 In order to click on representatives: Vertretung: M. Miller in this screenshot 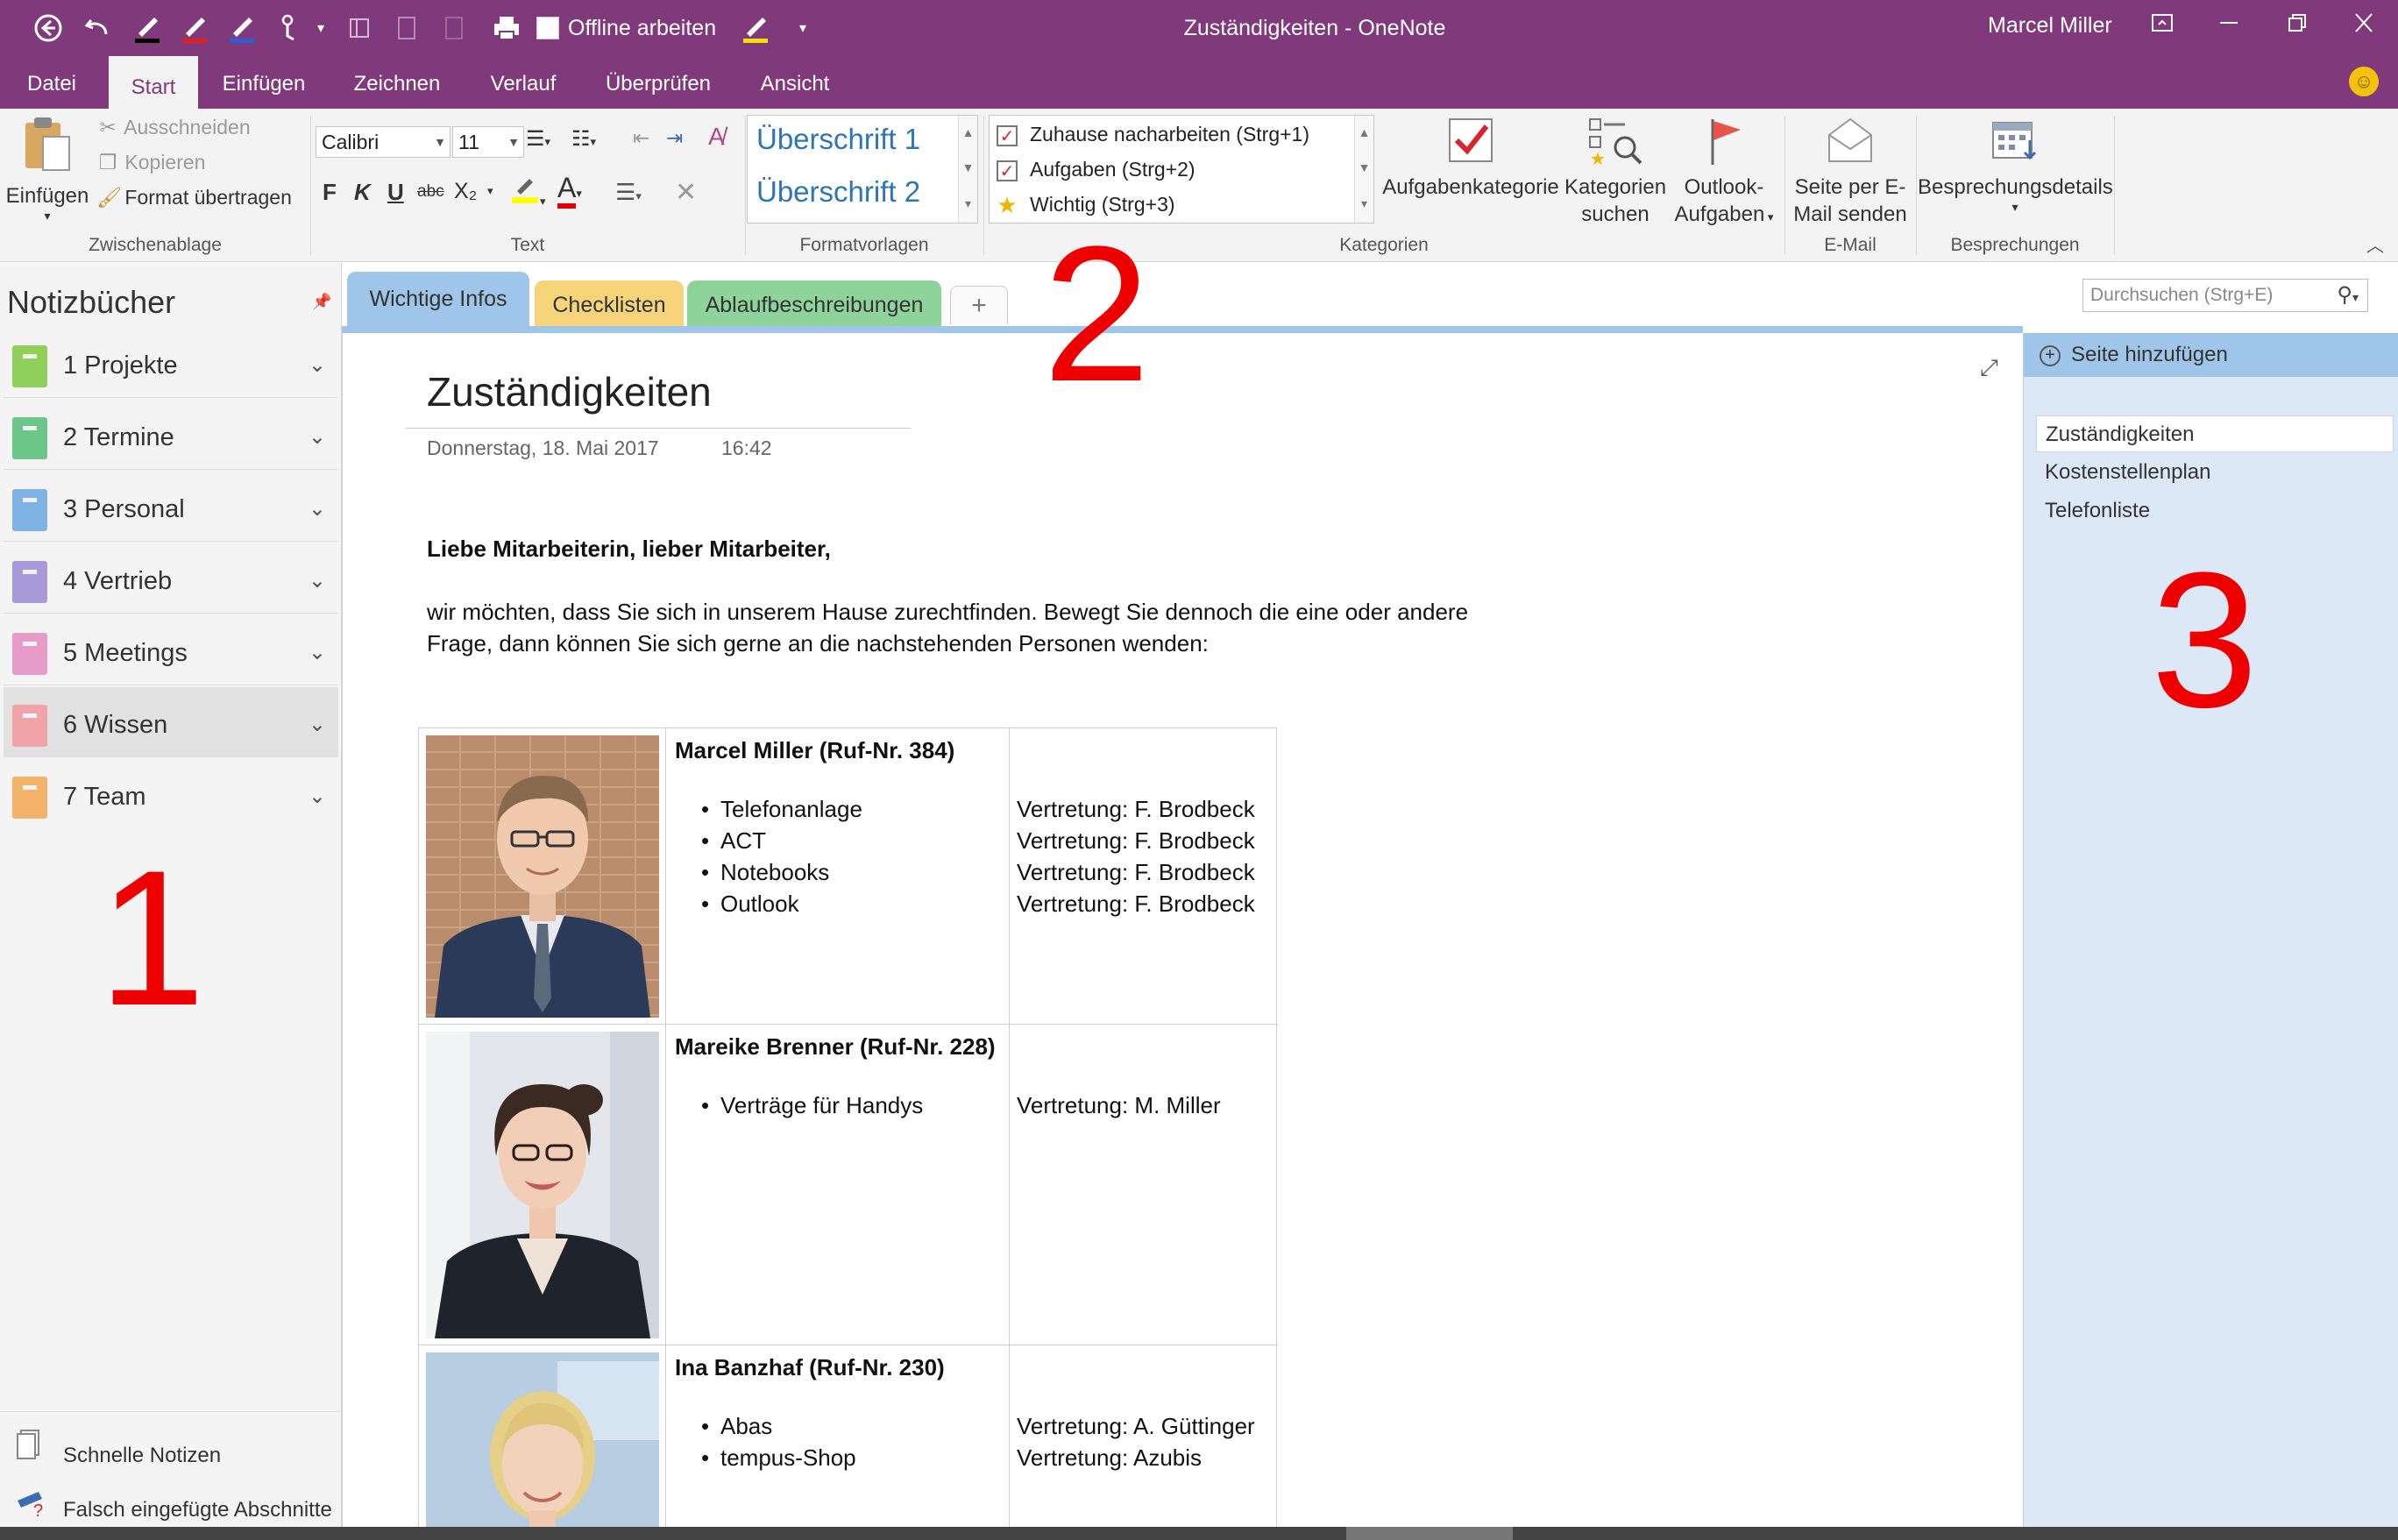, I will do `click(1119, 1105)`.